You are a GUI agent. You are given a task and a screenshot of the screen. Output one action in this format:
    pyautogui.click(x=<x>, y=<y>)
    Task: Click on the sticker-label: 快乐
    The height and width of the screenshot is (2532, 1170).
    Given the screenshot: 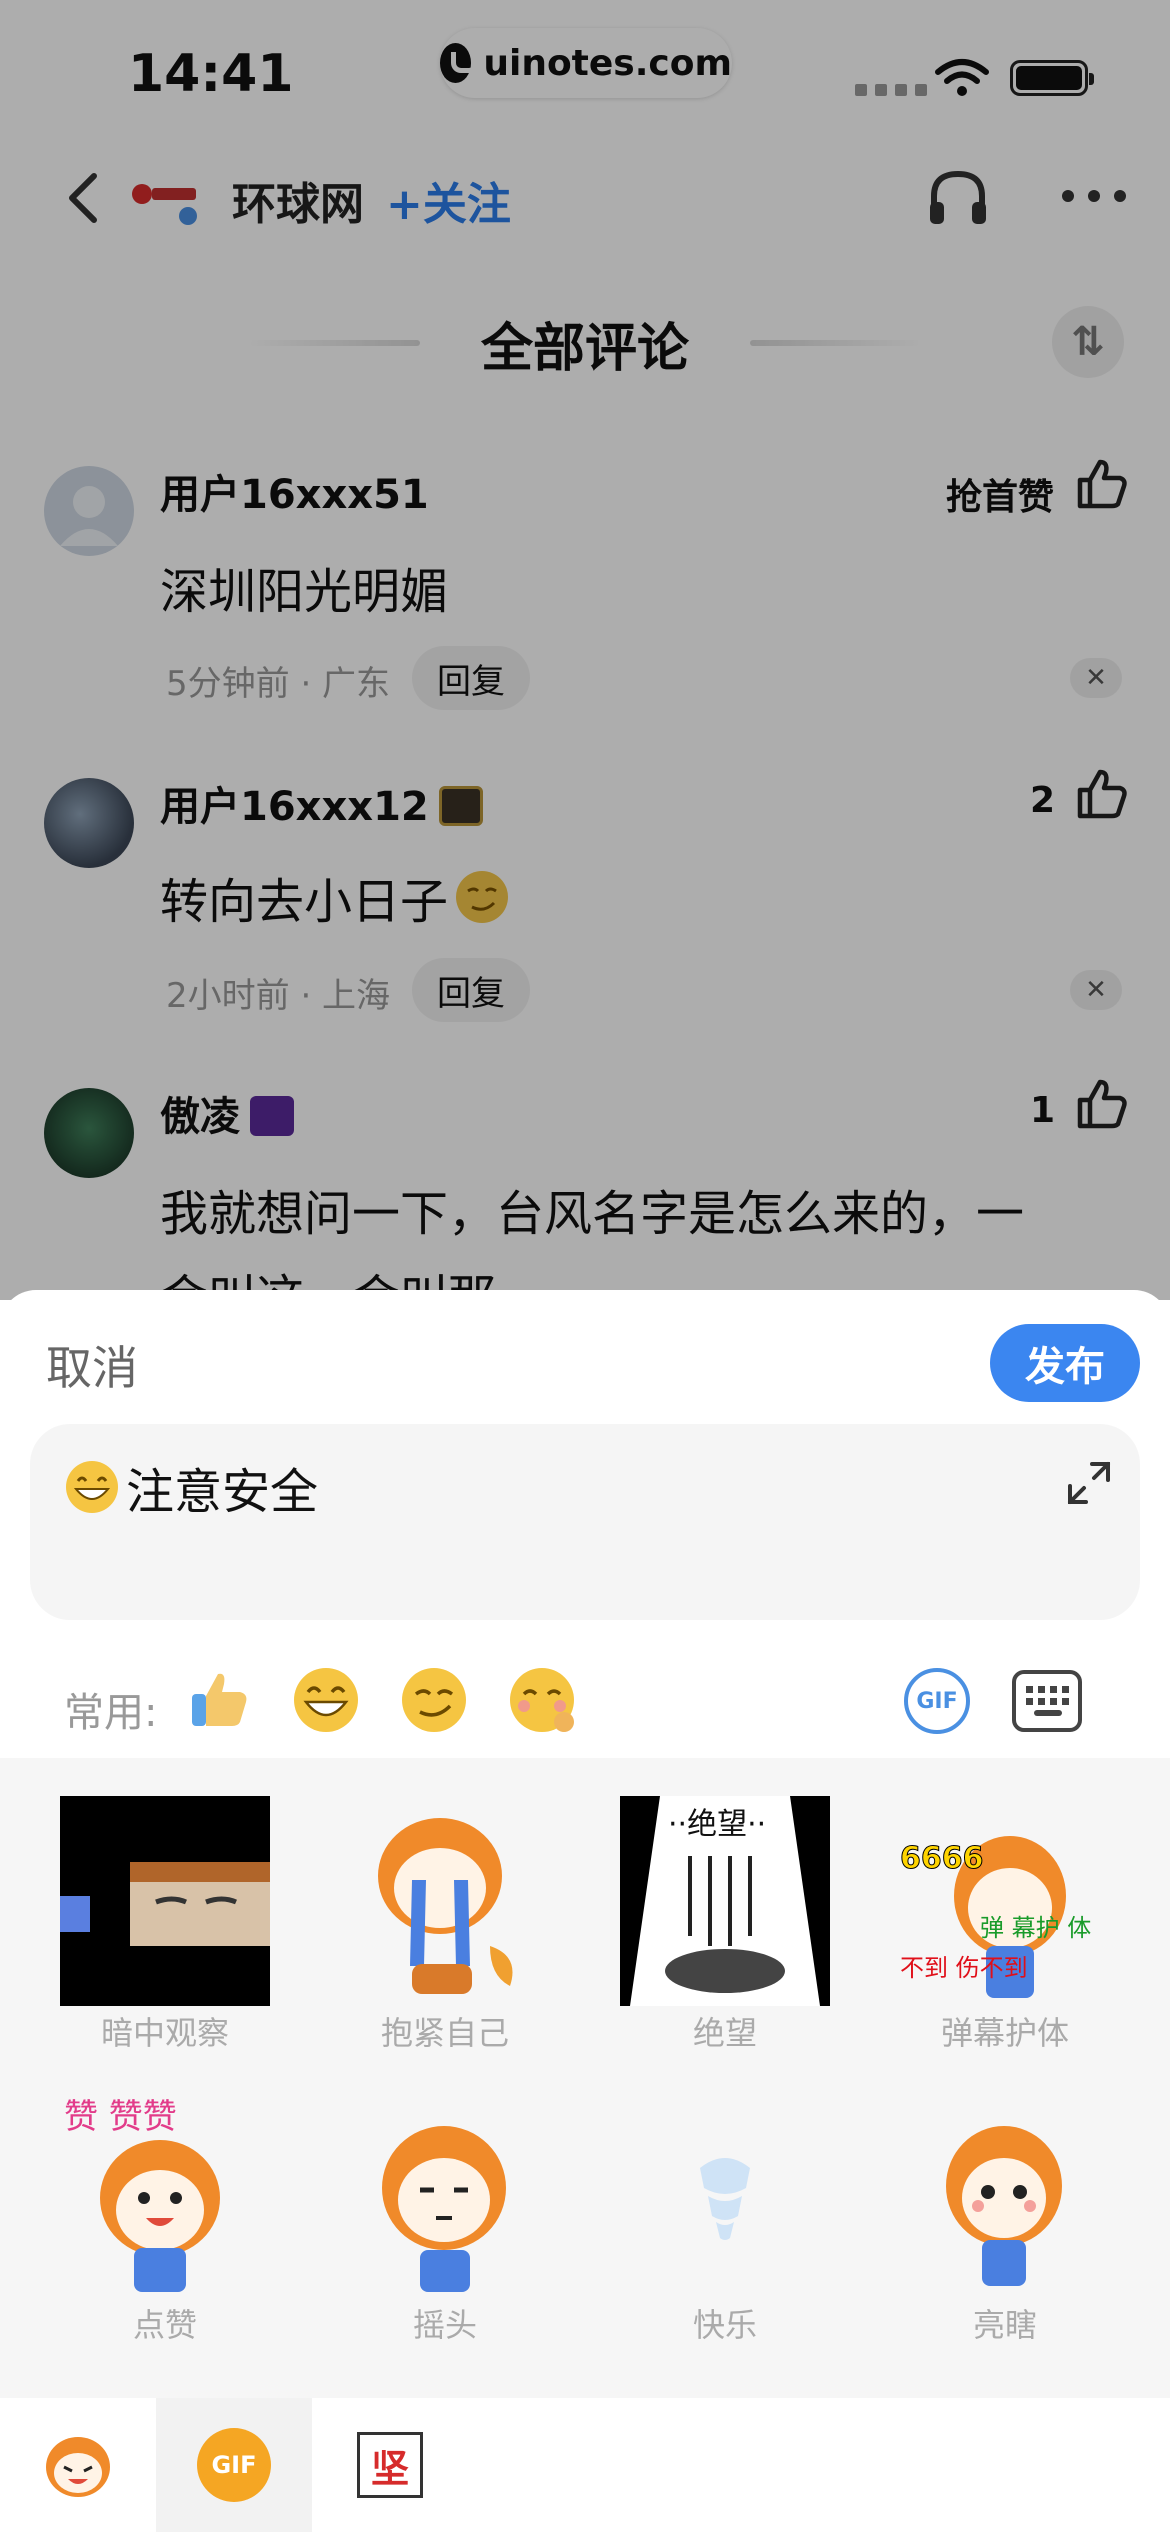 What is the action you would take?
    pyautogui.click(x=724, y=2325)
    